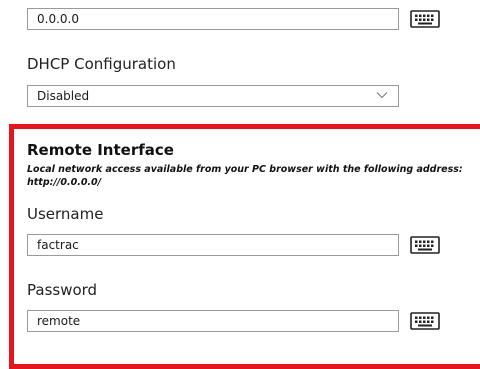 Image resolution: width=480 pixels, height=369 pixels. I want to click on password-label: Password, so click(62, 290).